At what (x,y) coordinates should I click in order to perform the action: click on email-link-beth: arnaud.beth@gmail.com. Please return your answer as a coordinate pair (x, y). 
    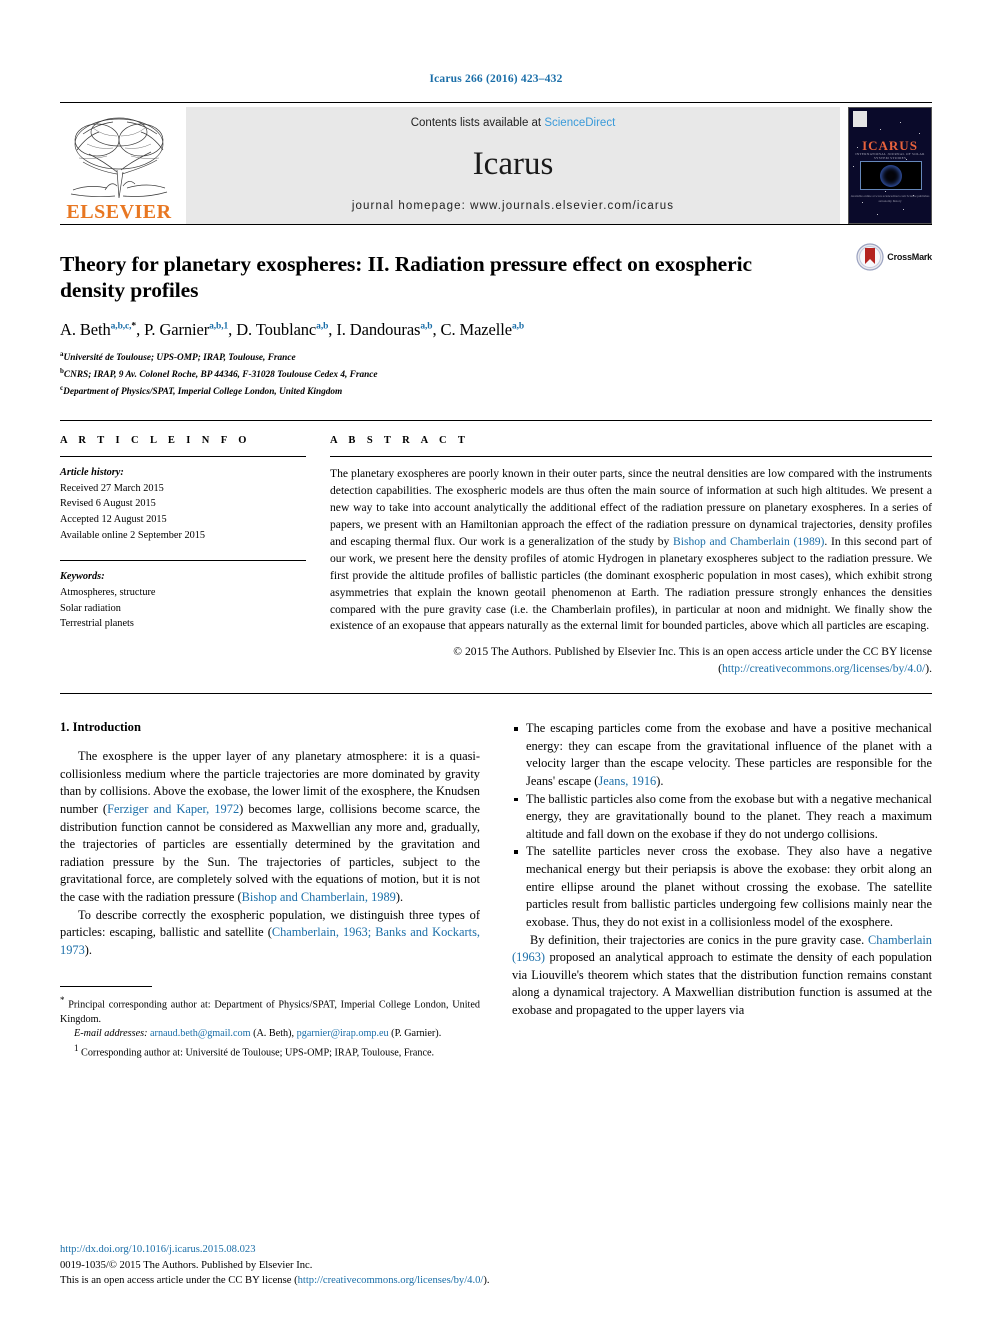
    Looking at the image, I should click on (200, 1033).